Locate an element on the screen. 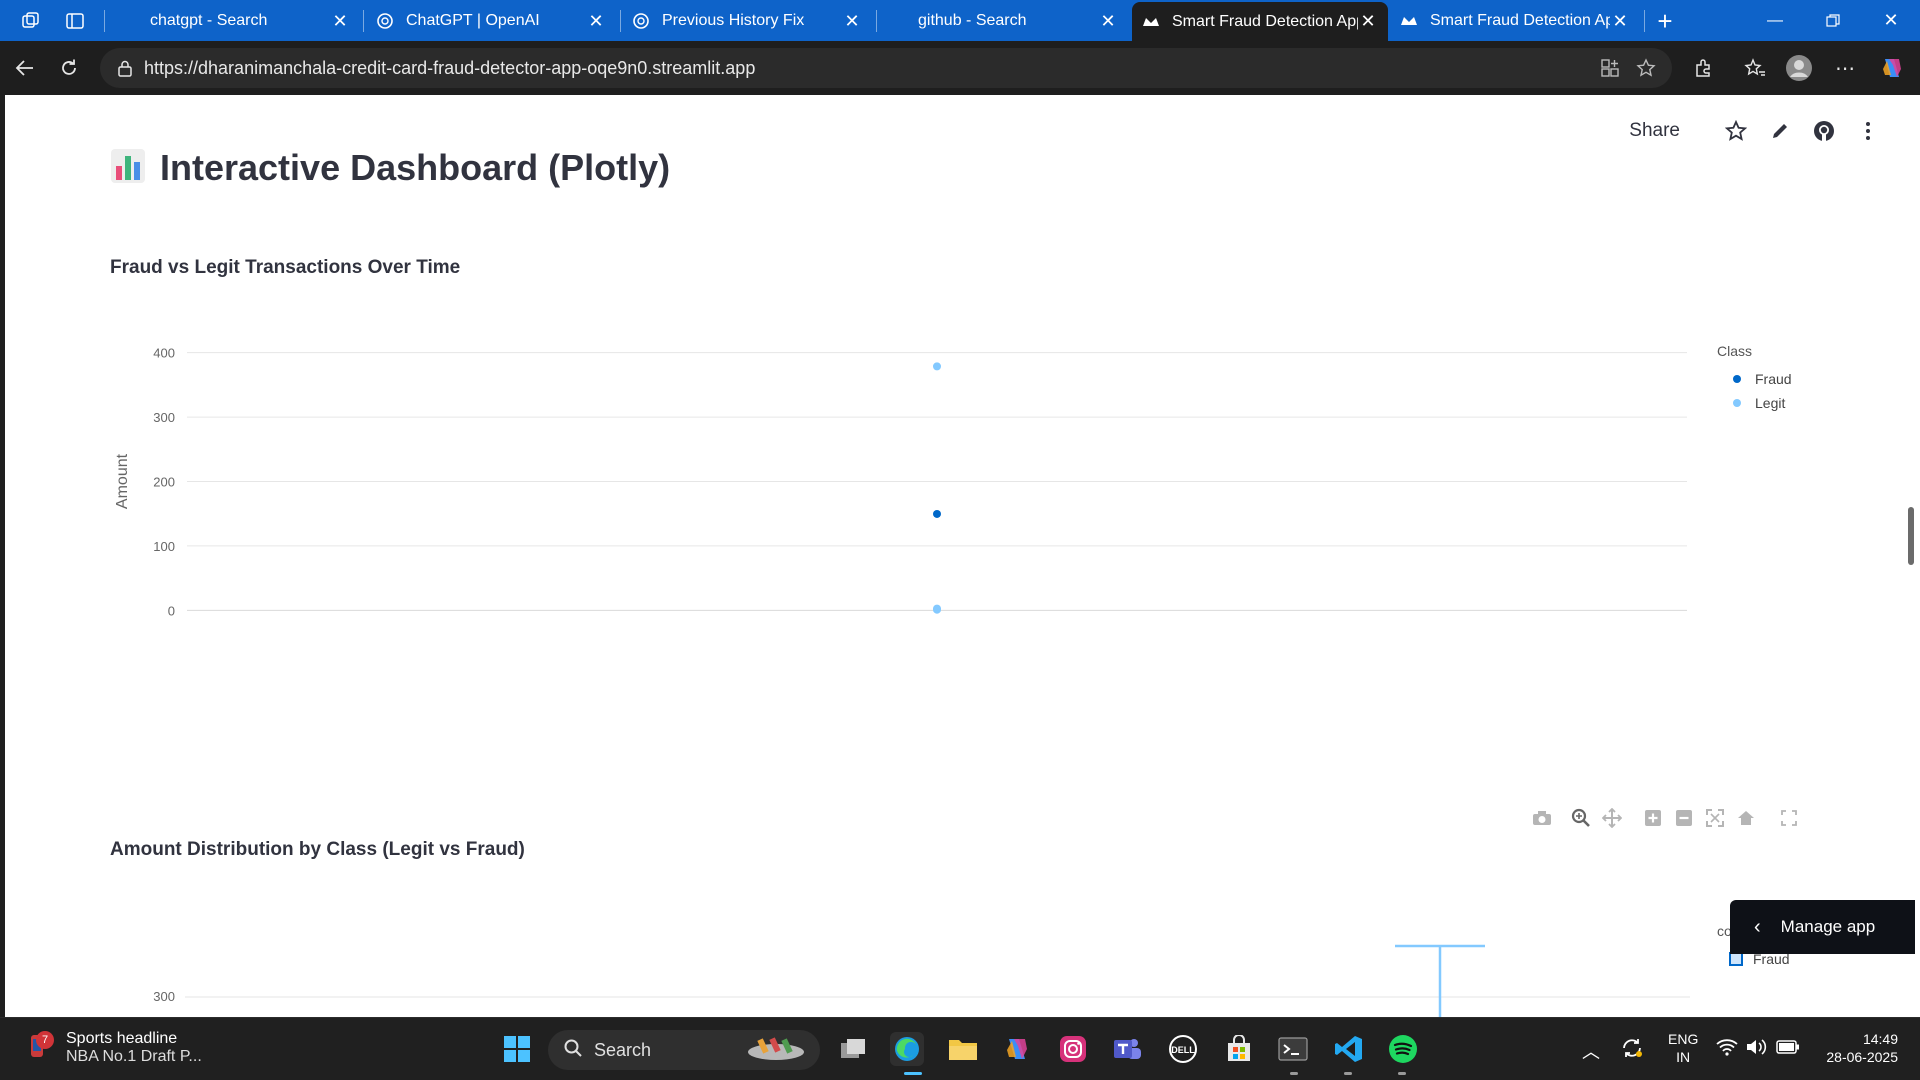 This screenshot has height=1080, width=1920. legend-item-fraud: Fraud is located at coordinates (1754, 379).